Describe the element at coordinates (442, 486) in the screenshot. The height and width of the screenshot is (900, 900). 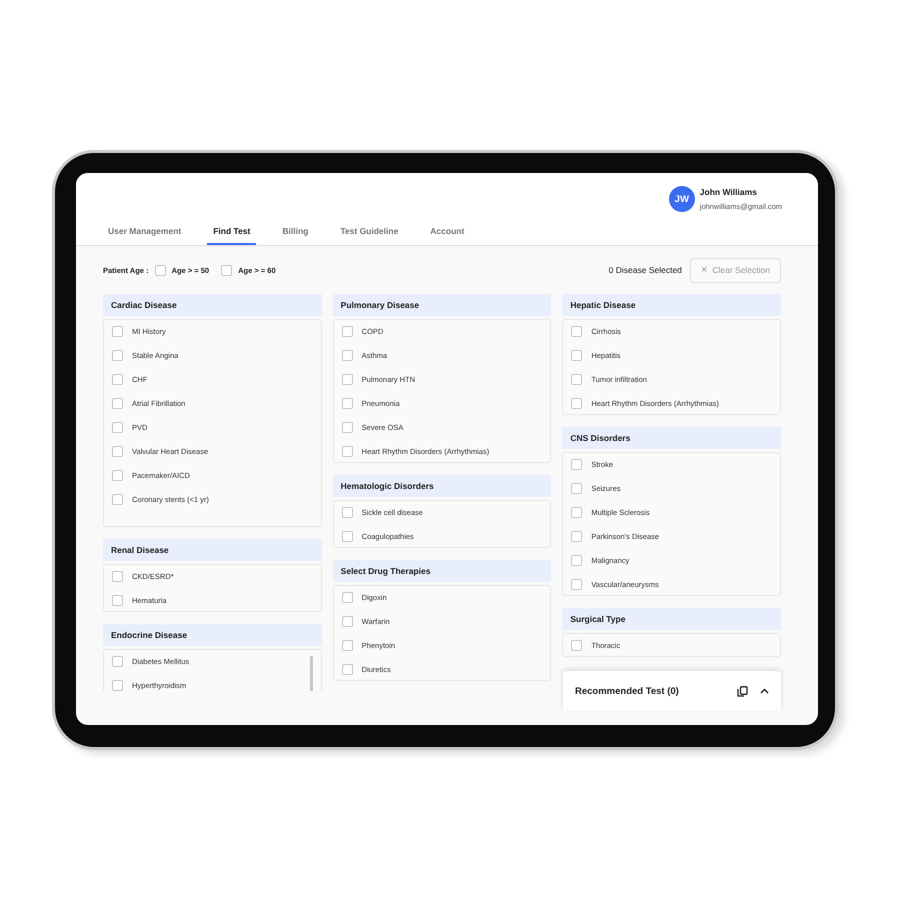
I see `section-header: Hematologic Disorders` at that location.